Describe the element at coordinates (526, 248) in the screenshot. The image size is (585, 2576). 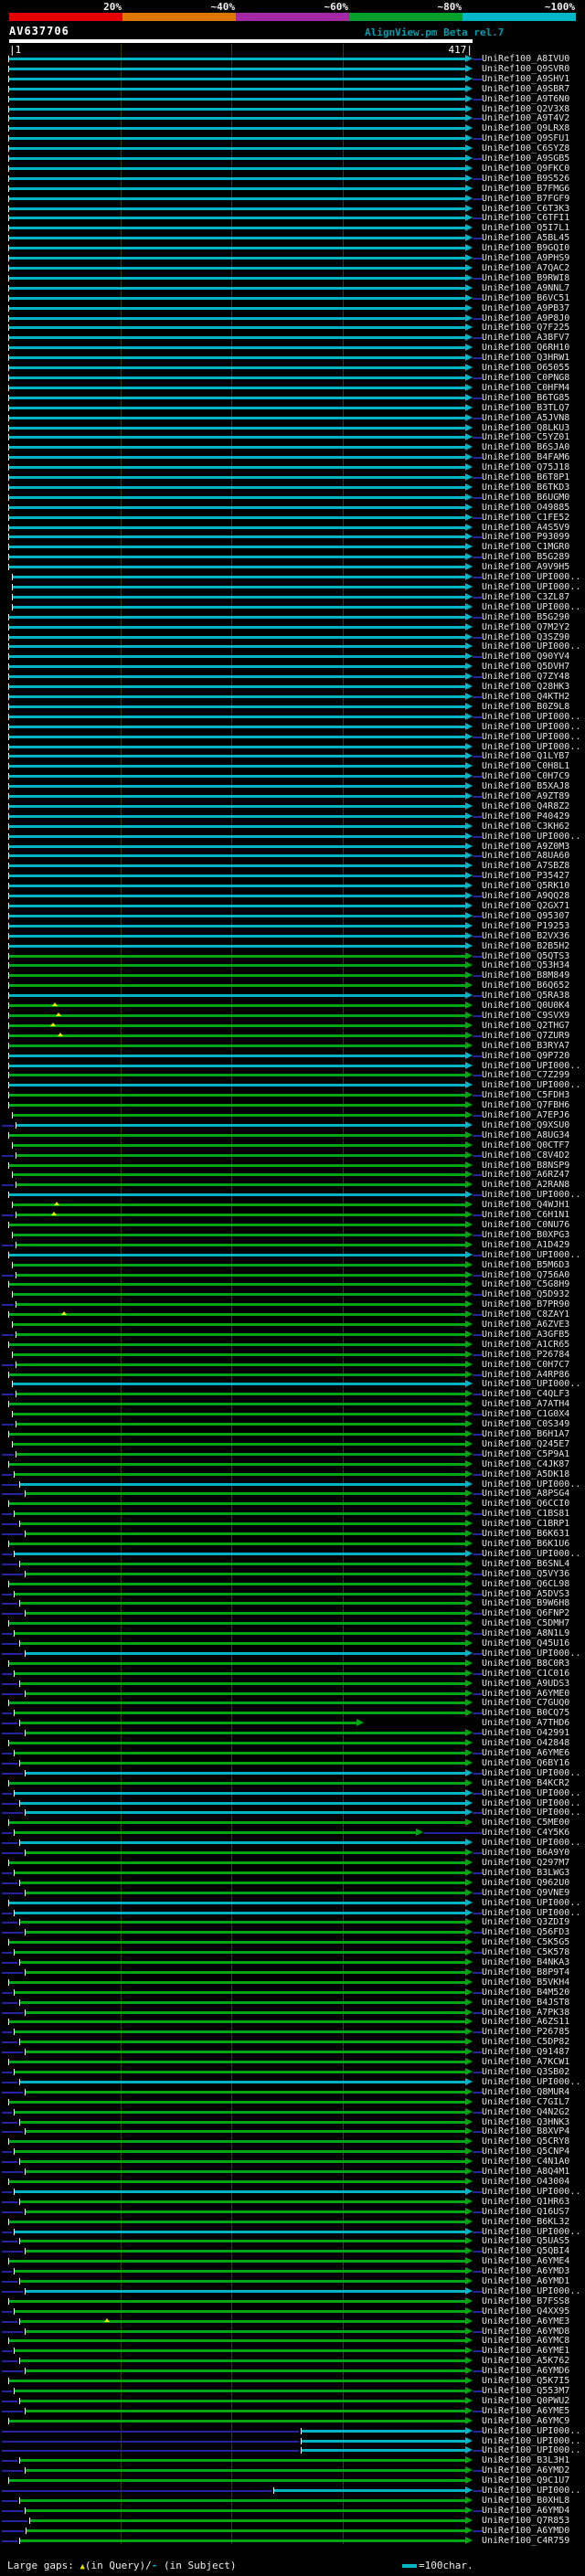
I see `hit-label: UniRef100_B9GQI0` at that location.